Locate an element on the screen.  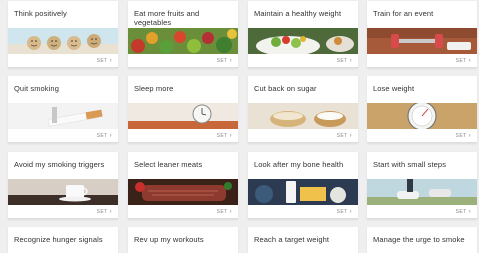
goal-card-manage-urge-smoke: Manage the urge to smoke is located at coordinates (422, 240).